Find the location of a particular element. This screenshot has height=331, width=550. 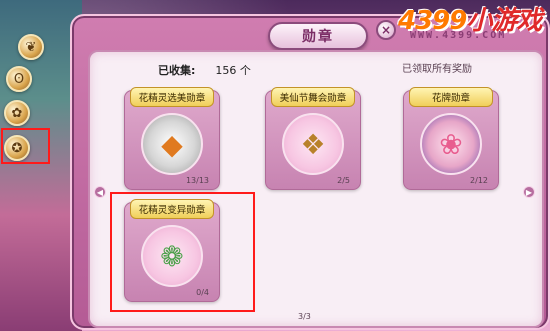

collected-count: 156 个 is located at coordinates (233, 70).